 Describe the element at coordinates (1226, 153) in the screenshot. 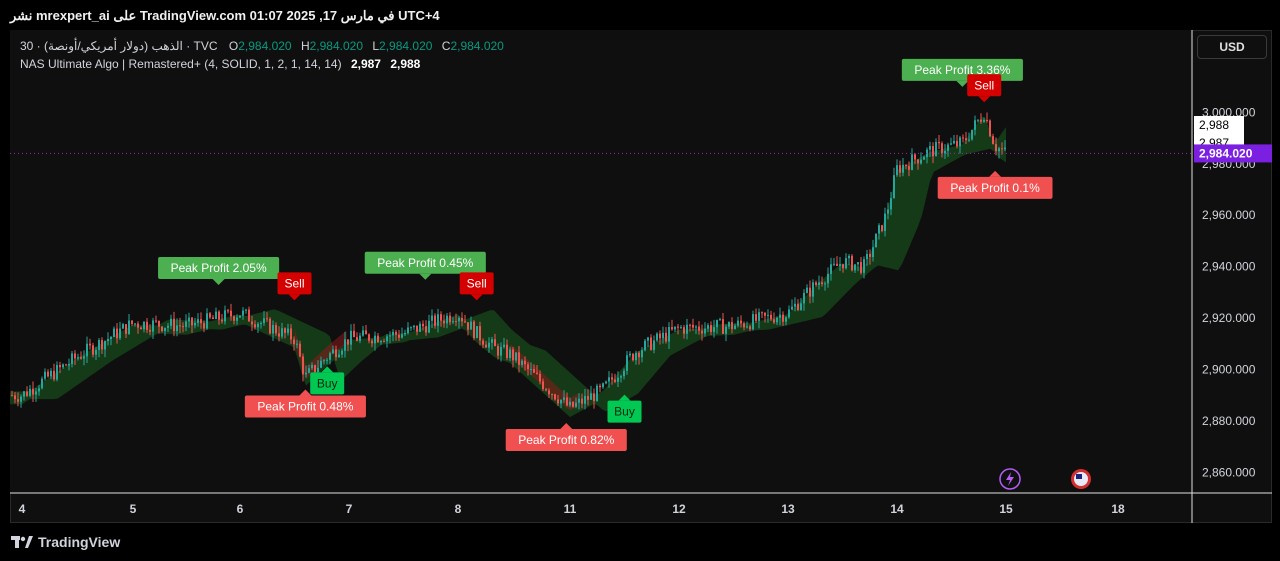

I see `last-price-tag: 2,984.020` at that location.